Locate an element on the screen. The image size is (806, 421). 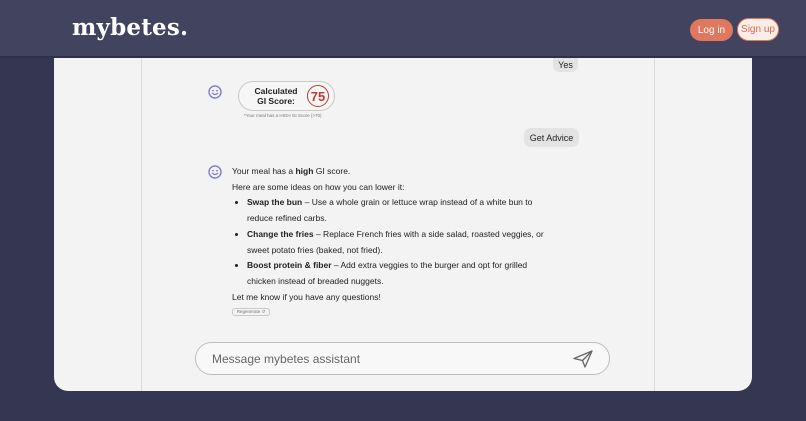
top-navigation-bar: mybetes. Log in Sign up is located at coordinates (403, 29).